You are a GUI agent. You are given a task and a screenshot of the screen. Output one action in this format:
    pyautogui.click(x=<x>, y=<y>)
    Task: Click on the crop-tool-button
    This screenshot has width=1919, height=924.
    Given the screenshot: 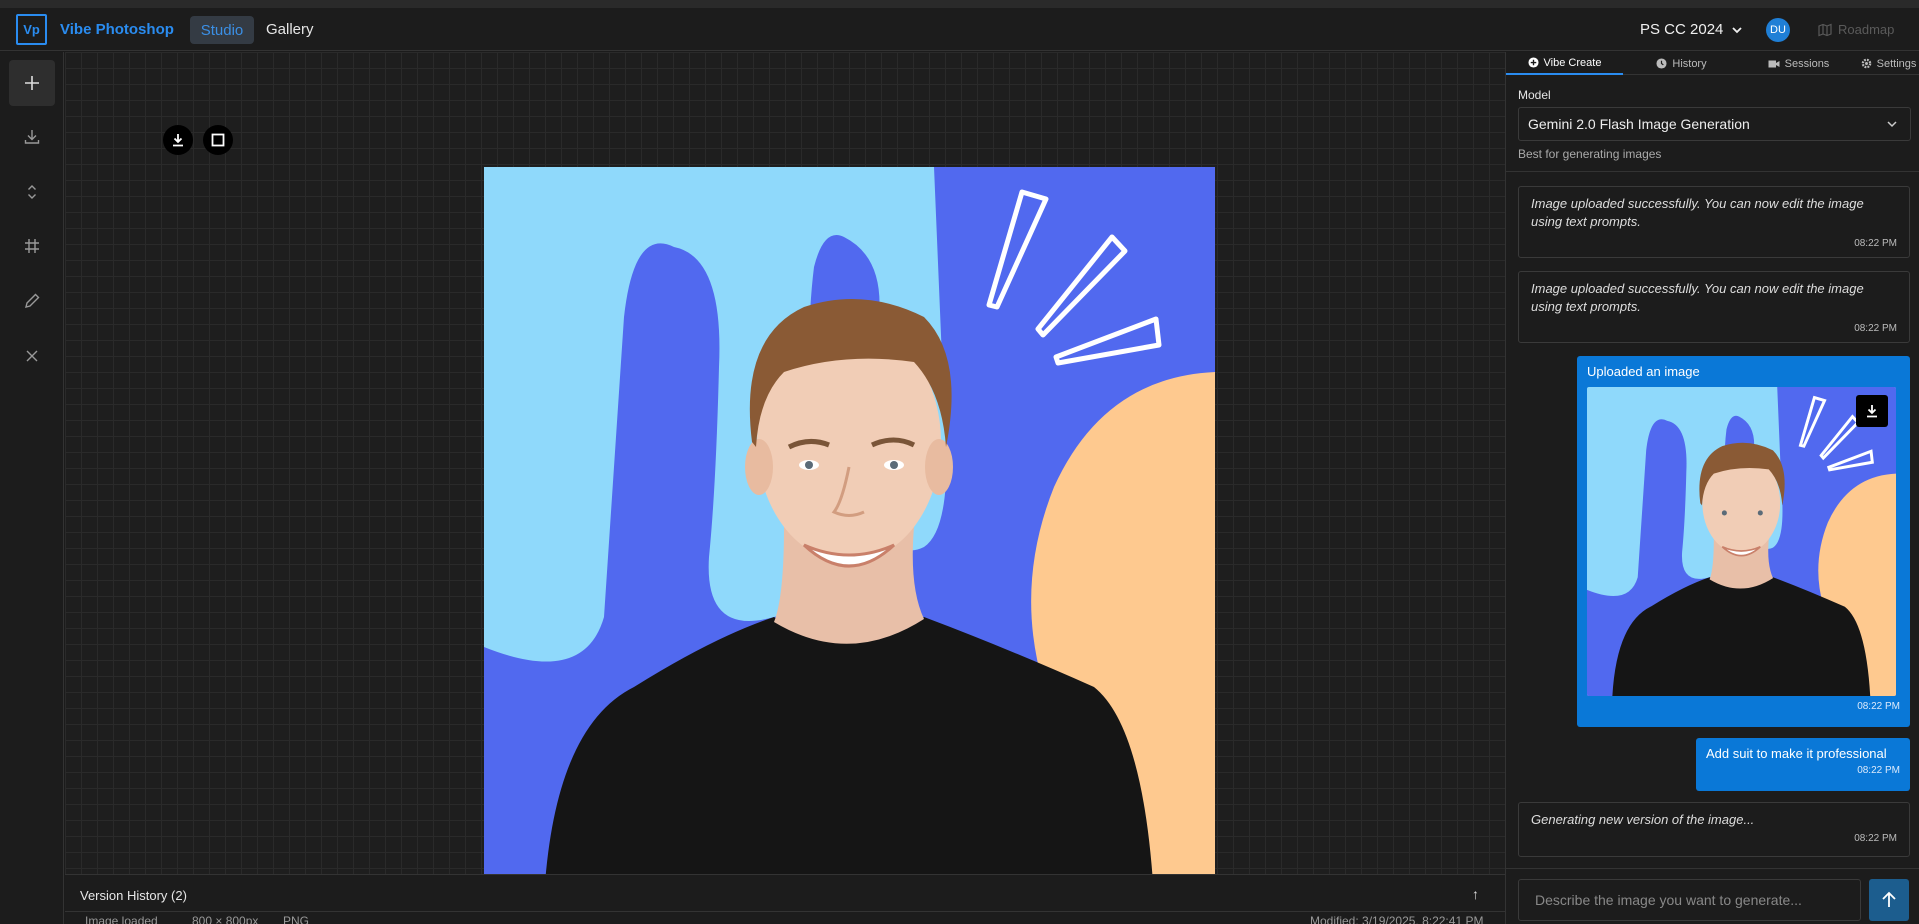 What is the action you would take?
    pyautogui.click(x=32, y=246)
    